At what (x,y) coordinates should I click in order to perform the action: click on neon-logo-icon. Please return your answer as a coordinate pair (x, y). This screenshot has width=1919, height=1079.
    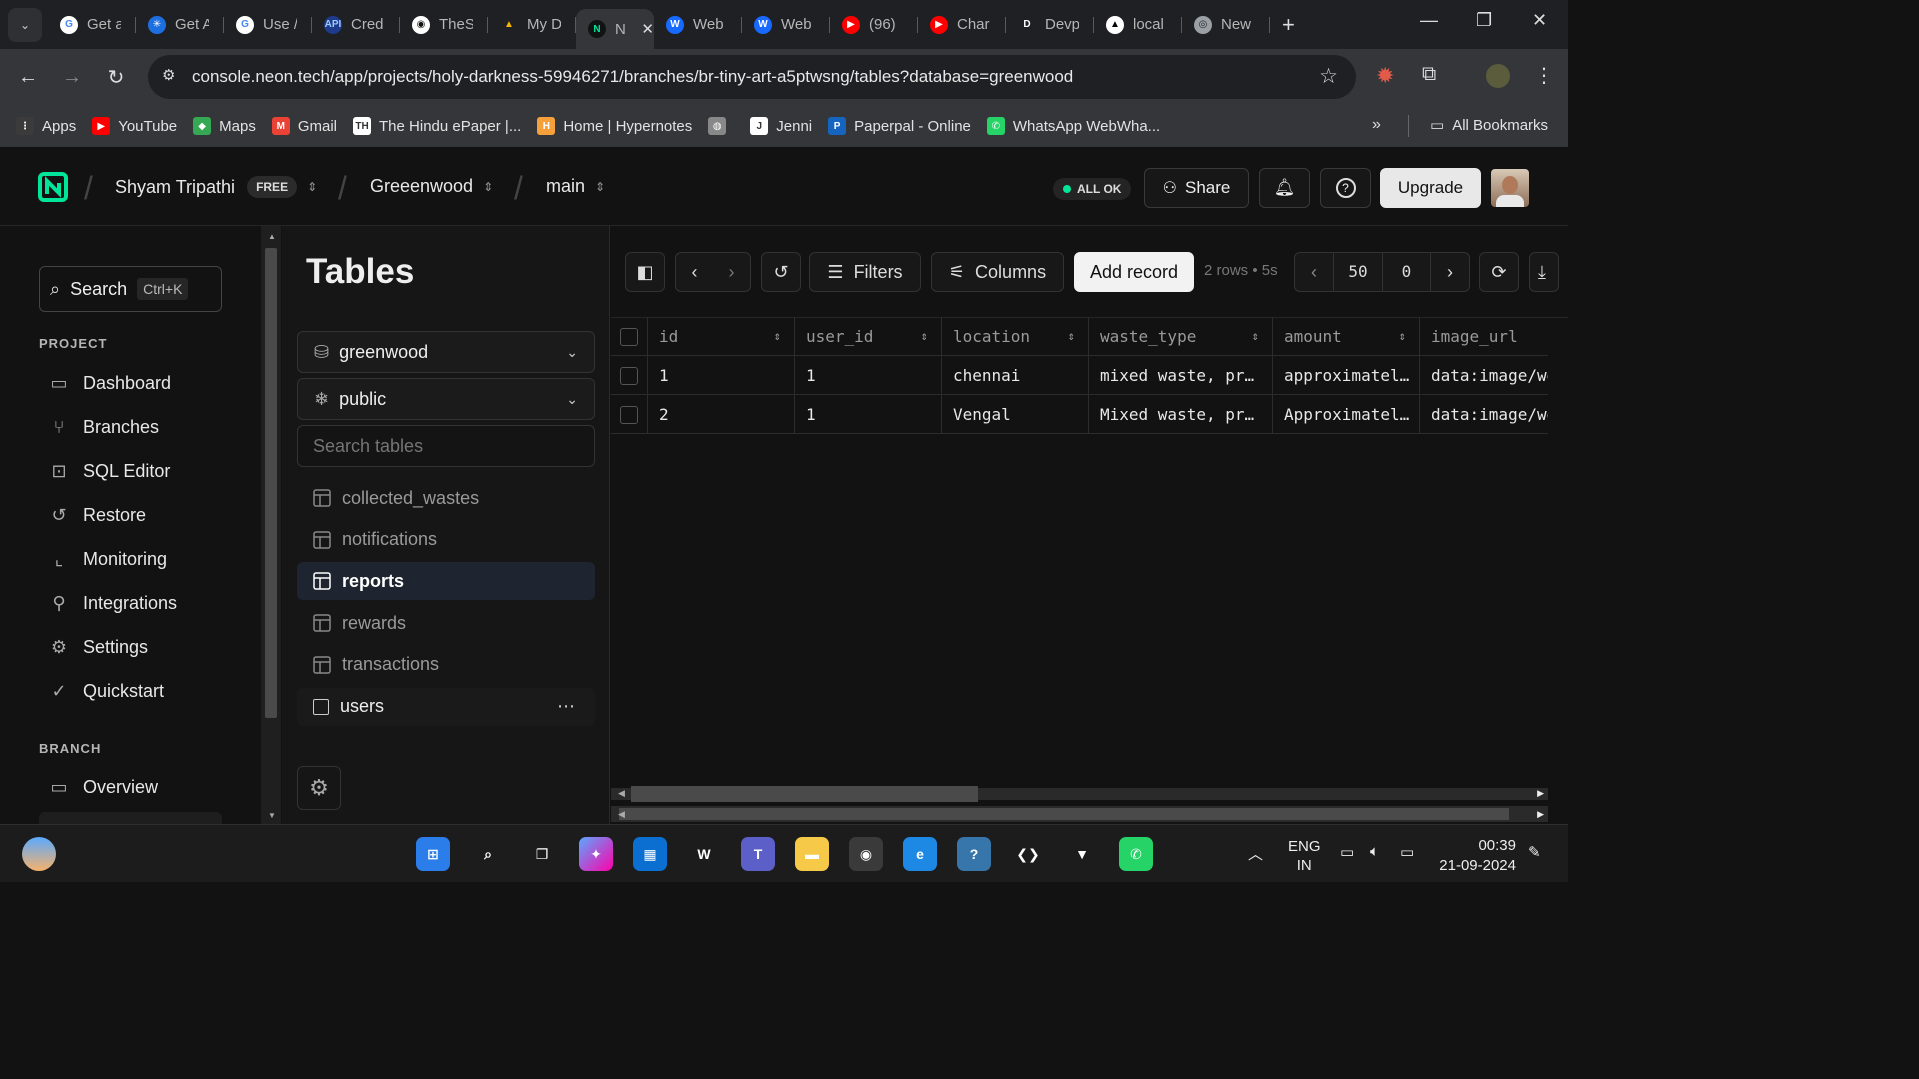
    Looking at the image, I should click on (53, 187).